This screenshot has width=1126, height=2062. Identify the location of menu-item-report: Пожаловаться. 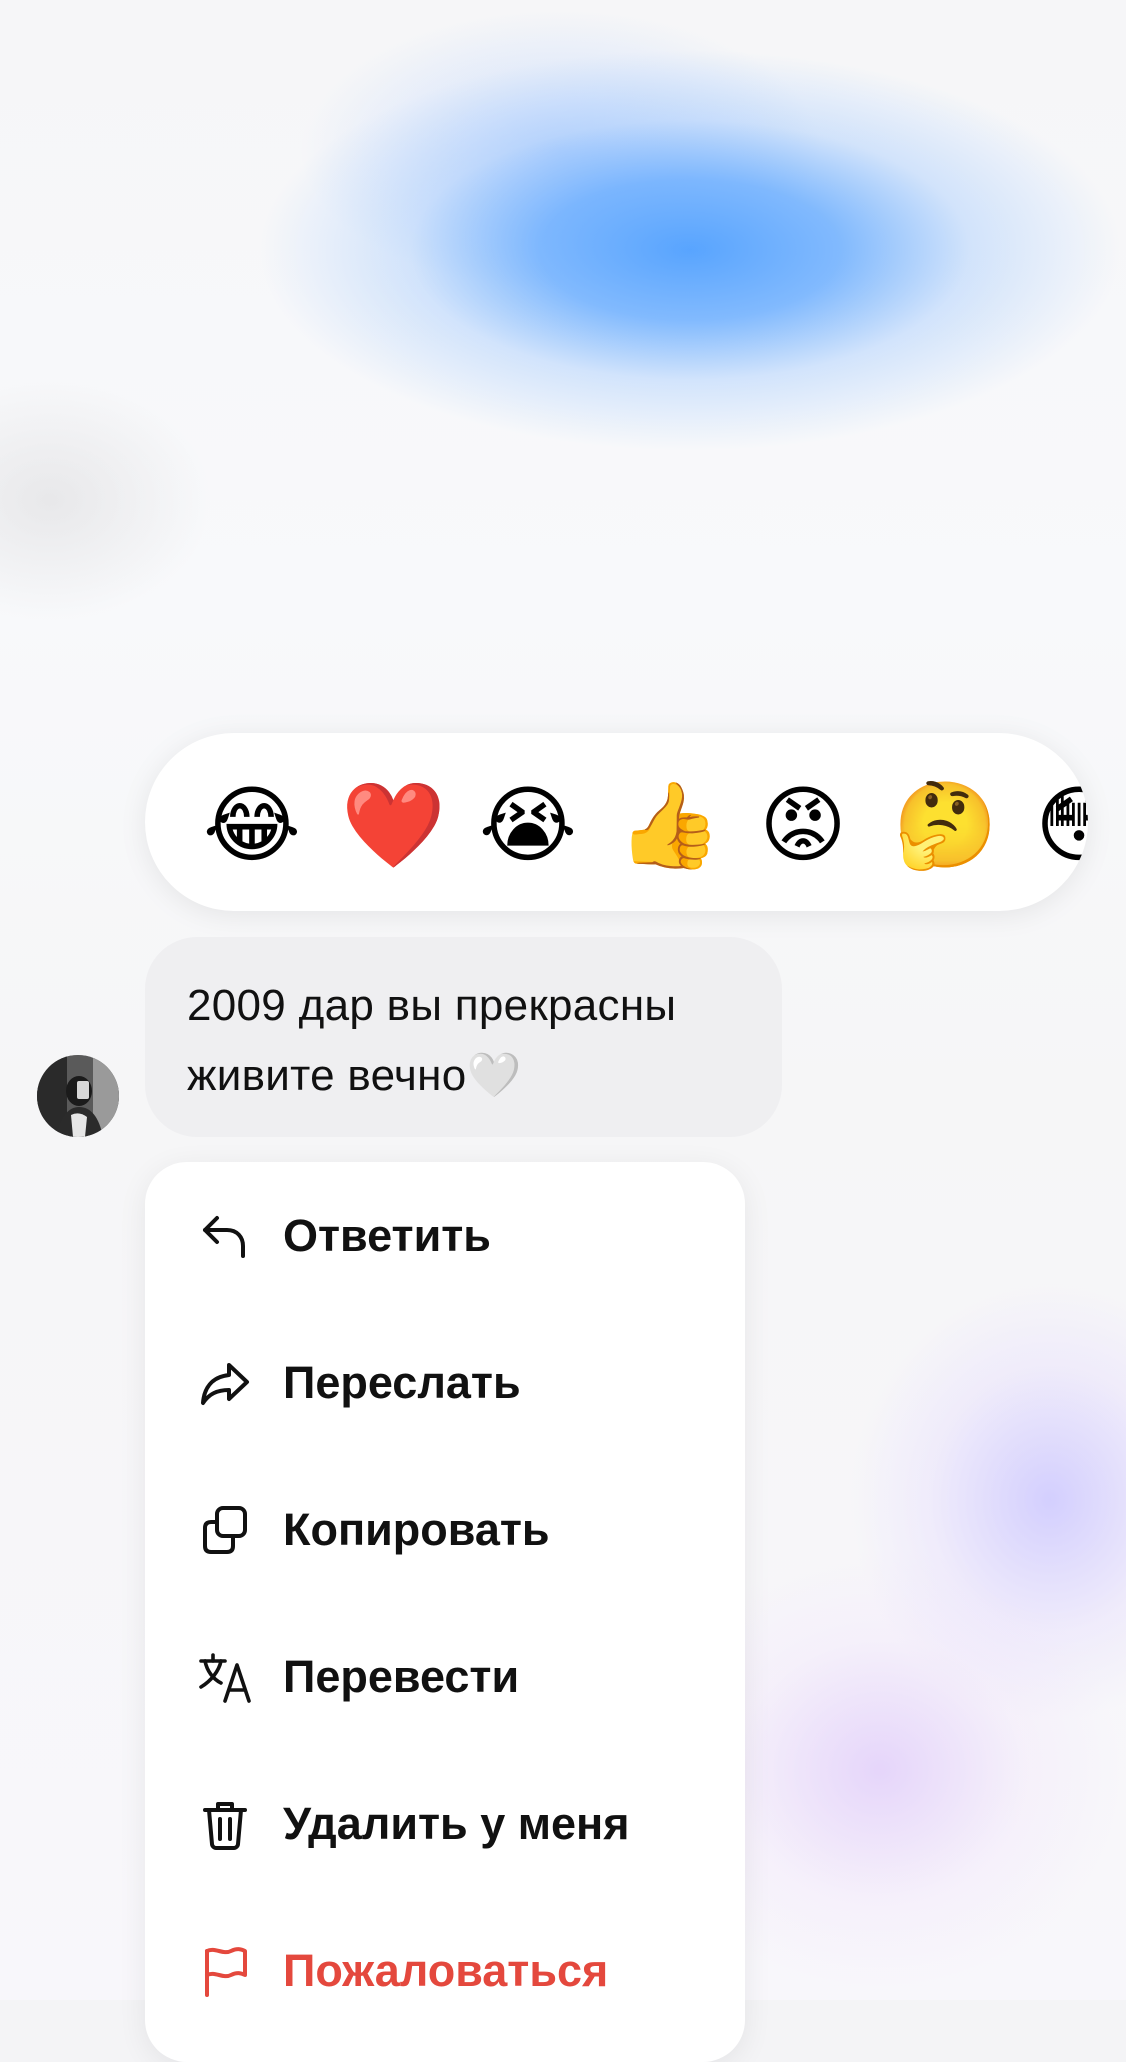
(445, 1970).